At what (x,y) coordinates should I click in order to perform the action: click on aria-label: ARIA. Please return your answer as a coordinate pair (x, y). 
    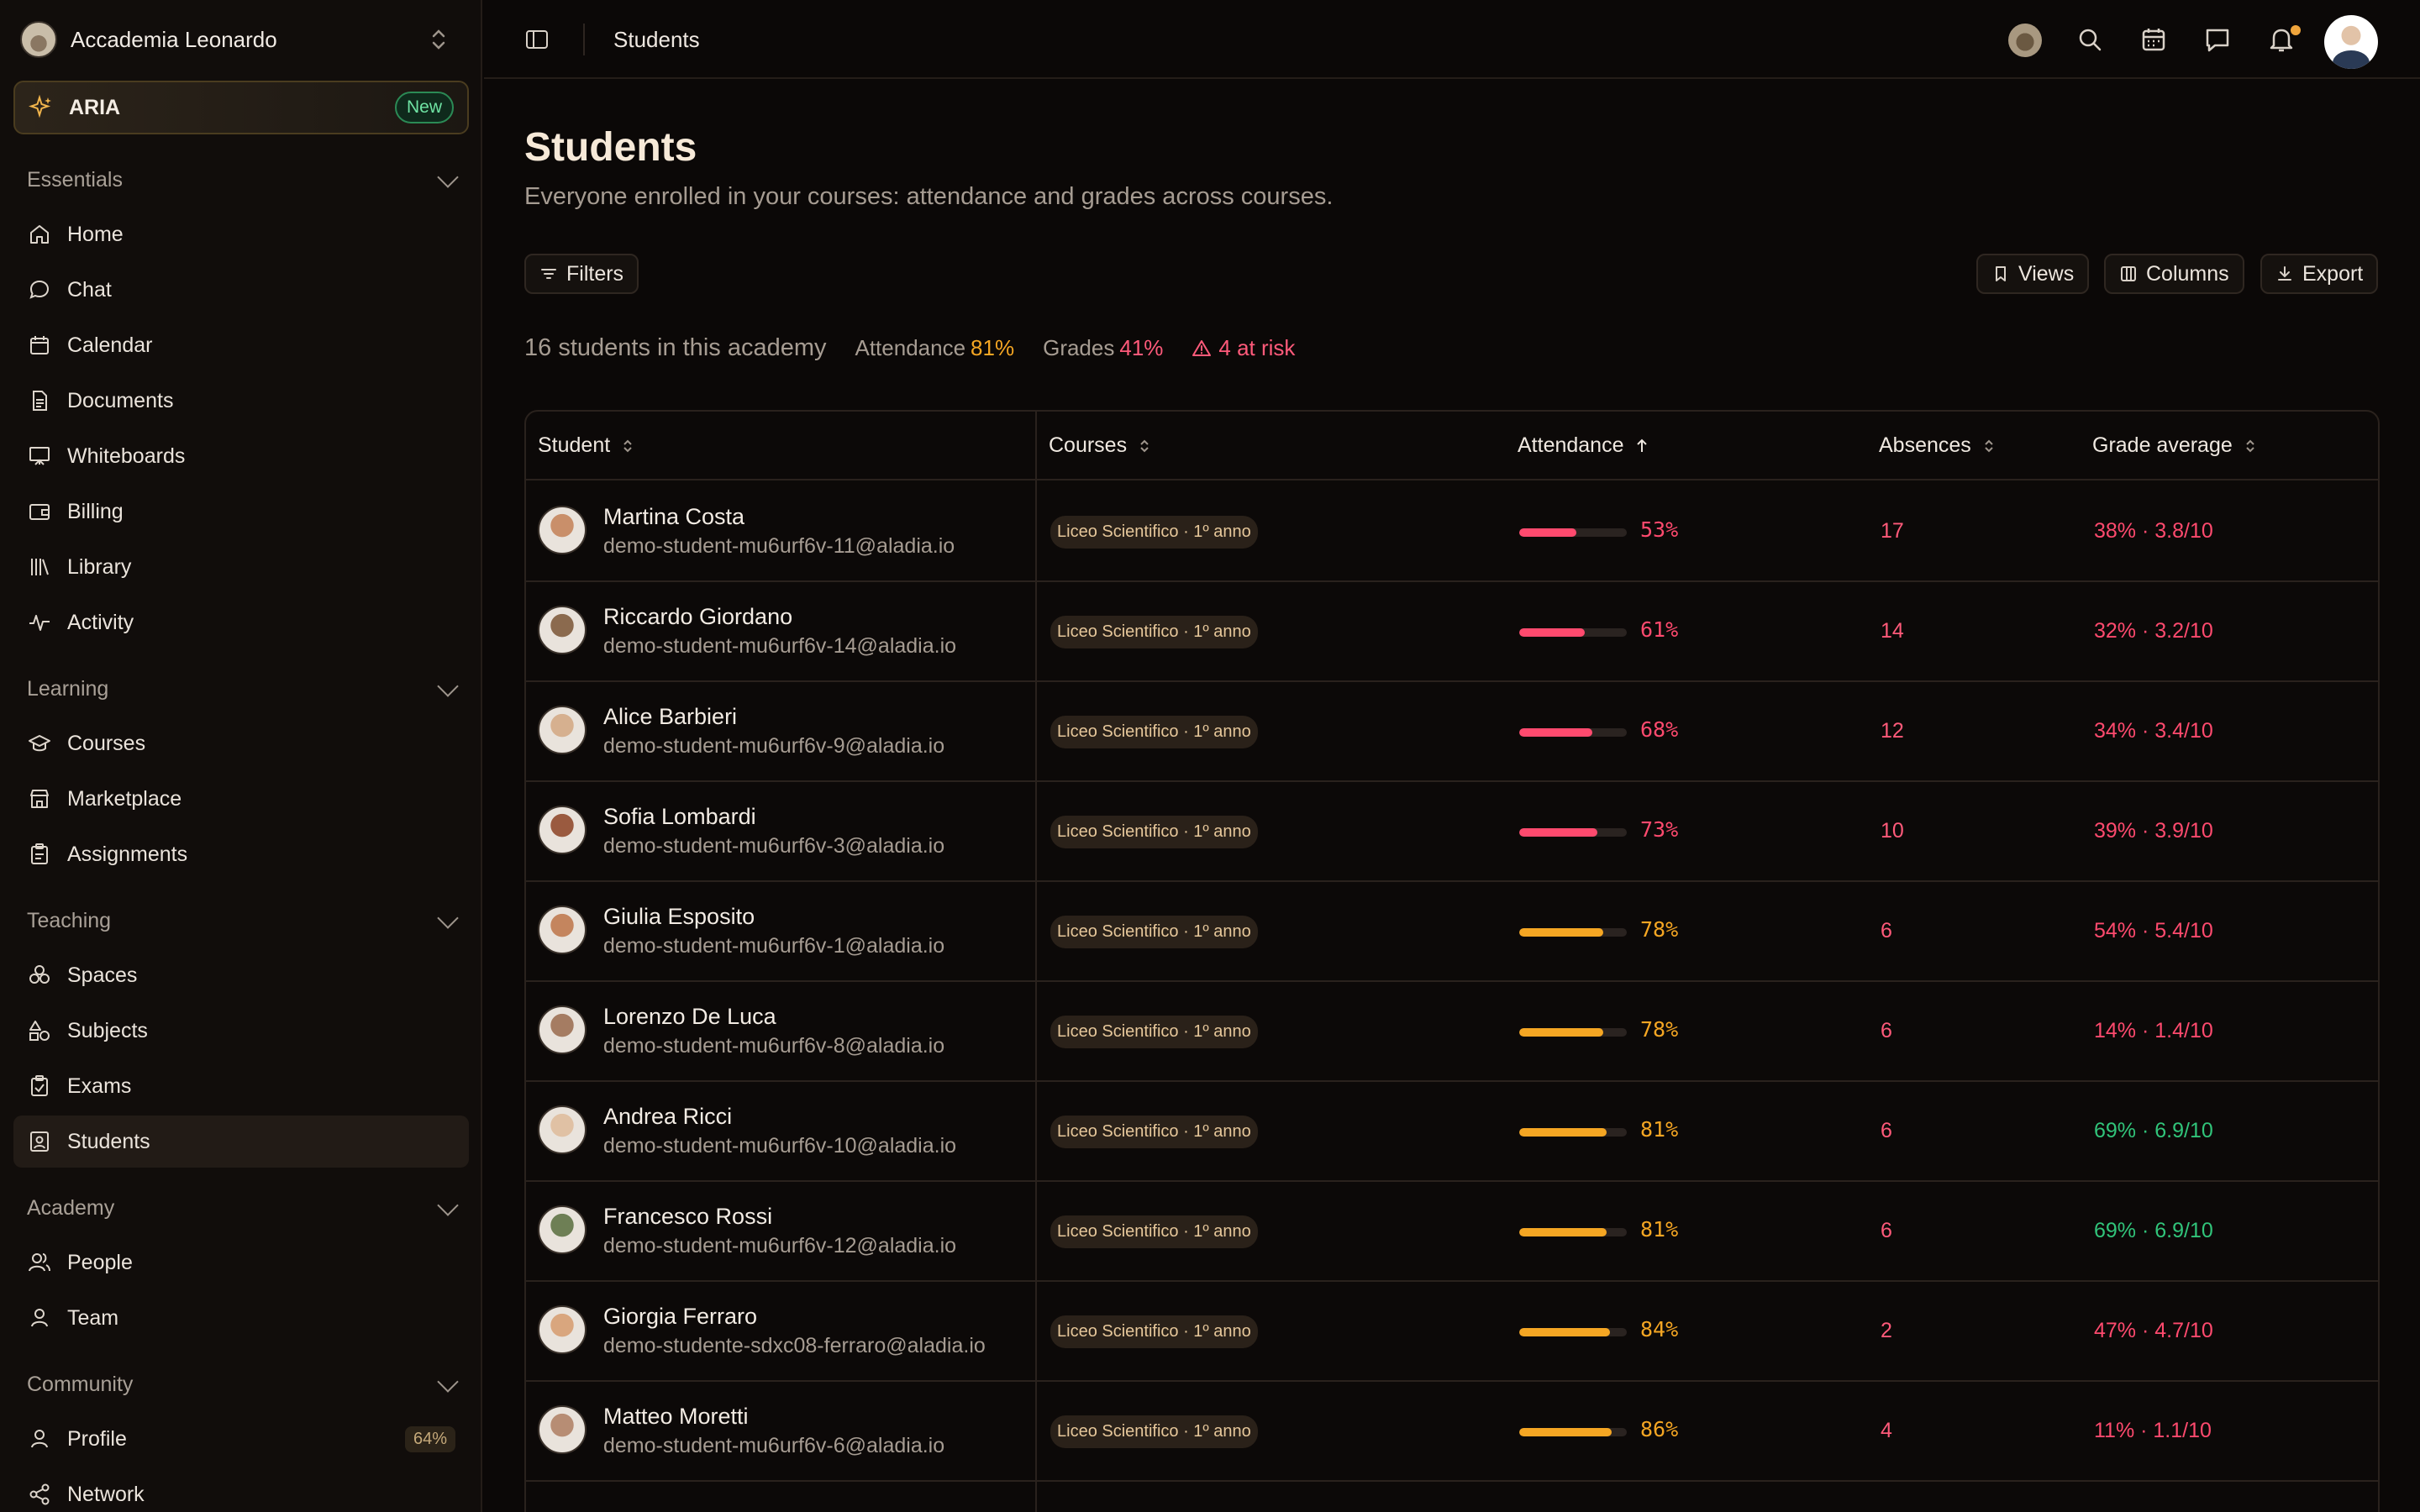
    Looking at the image, I should click on (95, 107).